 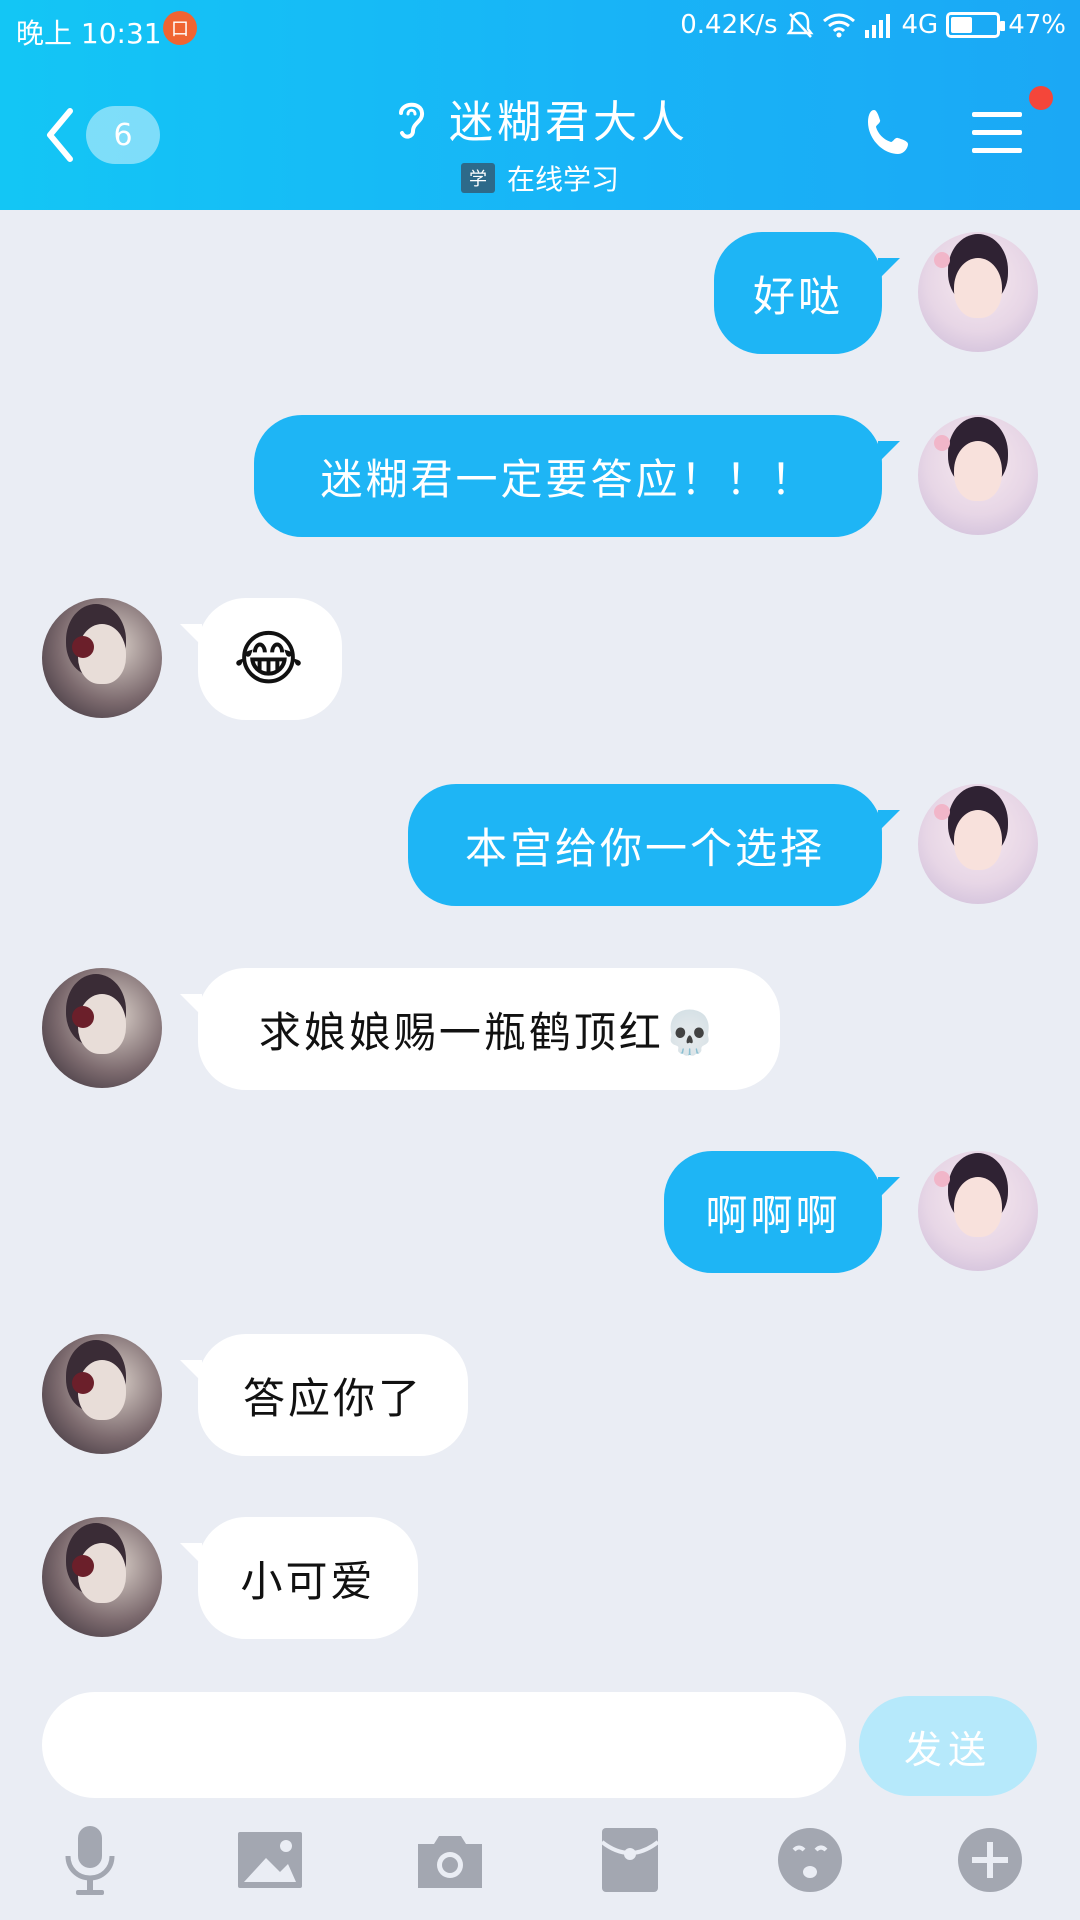 I want to click on microphone-icon, so click(x=90, y=1860).